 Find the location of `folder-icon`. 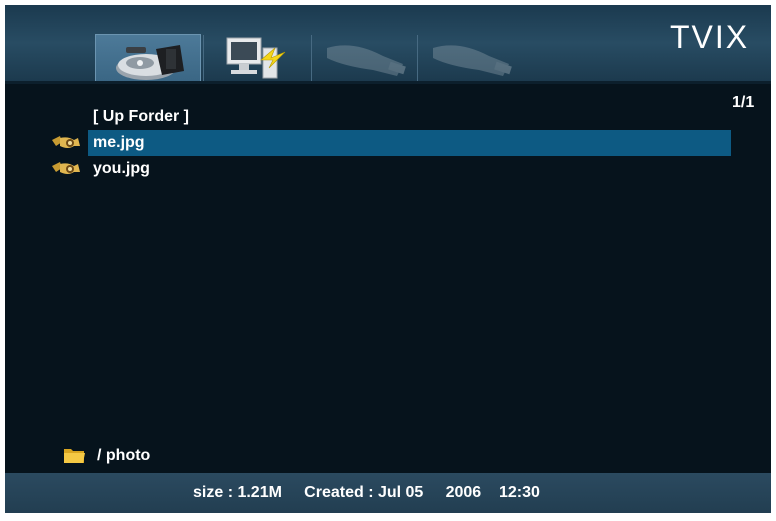

folder-icon is located at coordinates (74, 456).